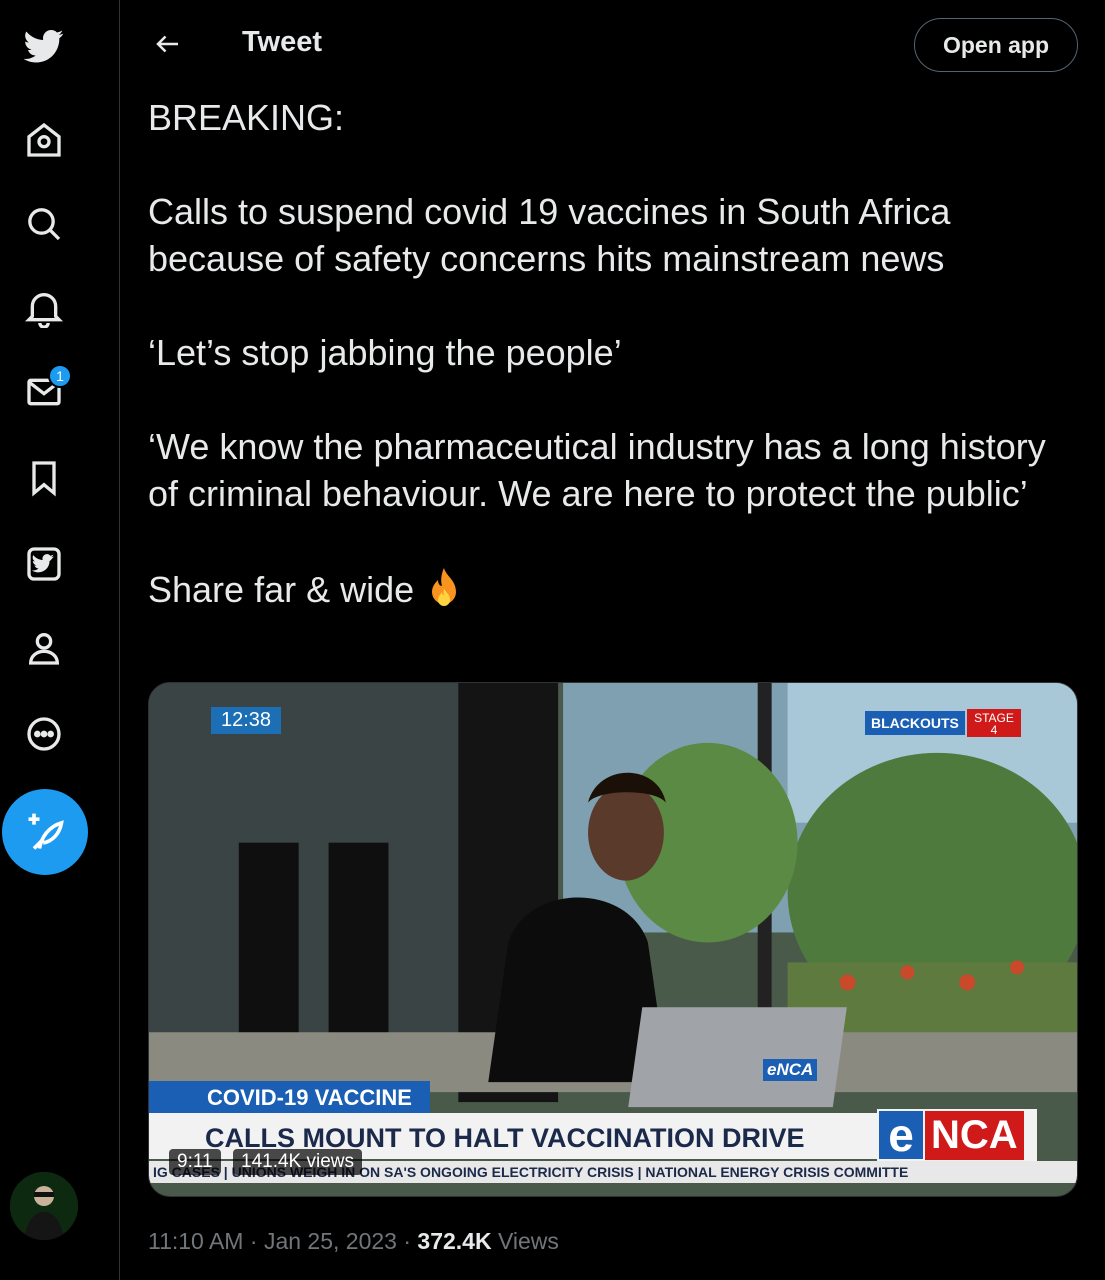 The width and height of the screenshot is (1105, 1280). I want to click on view-count: 372.4K, so click(454, 1241).